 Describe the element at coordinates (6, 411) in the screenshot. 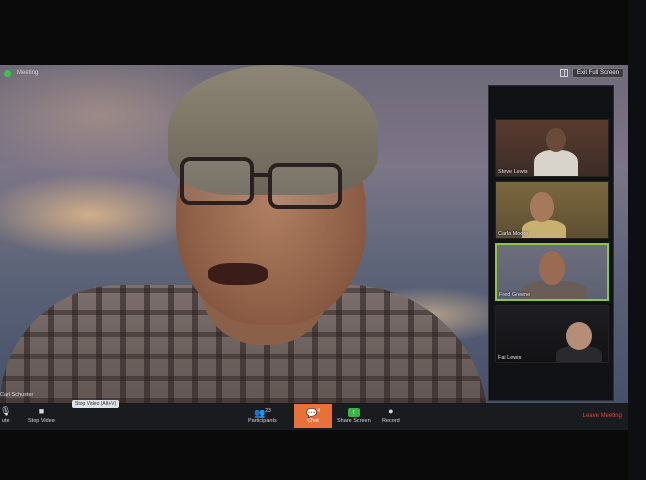

I see `microphone-icon: 🎙` at that location.